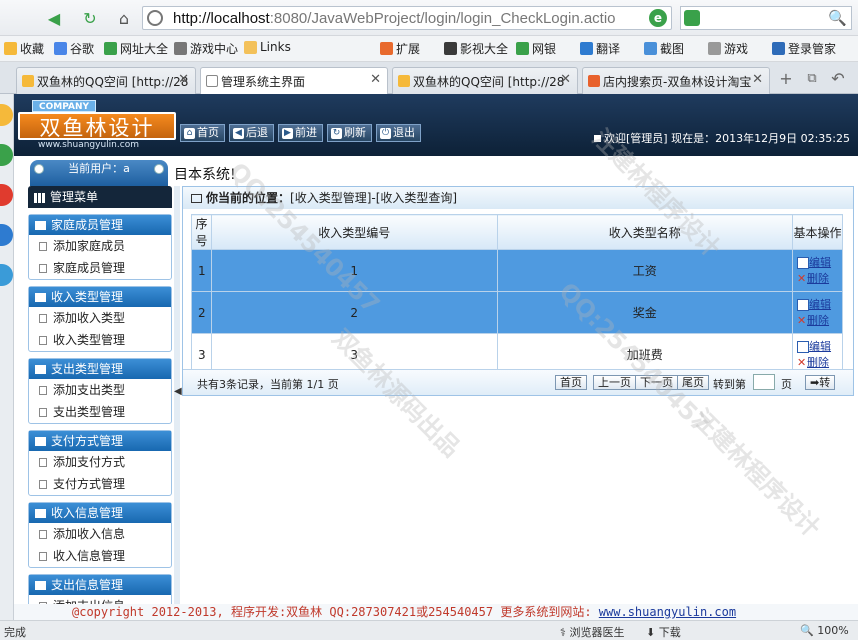  I want to click on cell-actions: 编辑 ✕删除, so click(817, 270).